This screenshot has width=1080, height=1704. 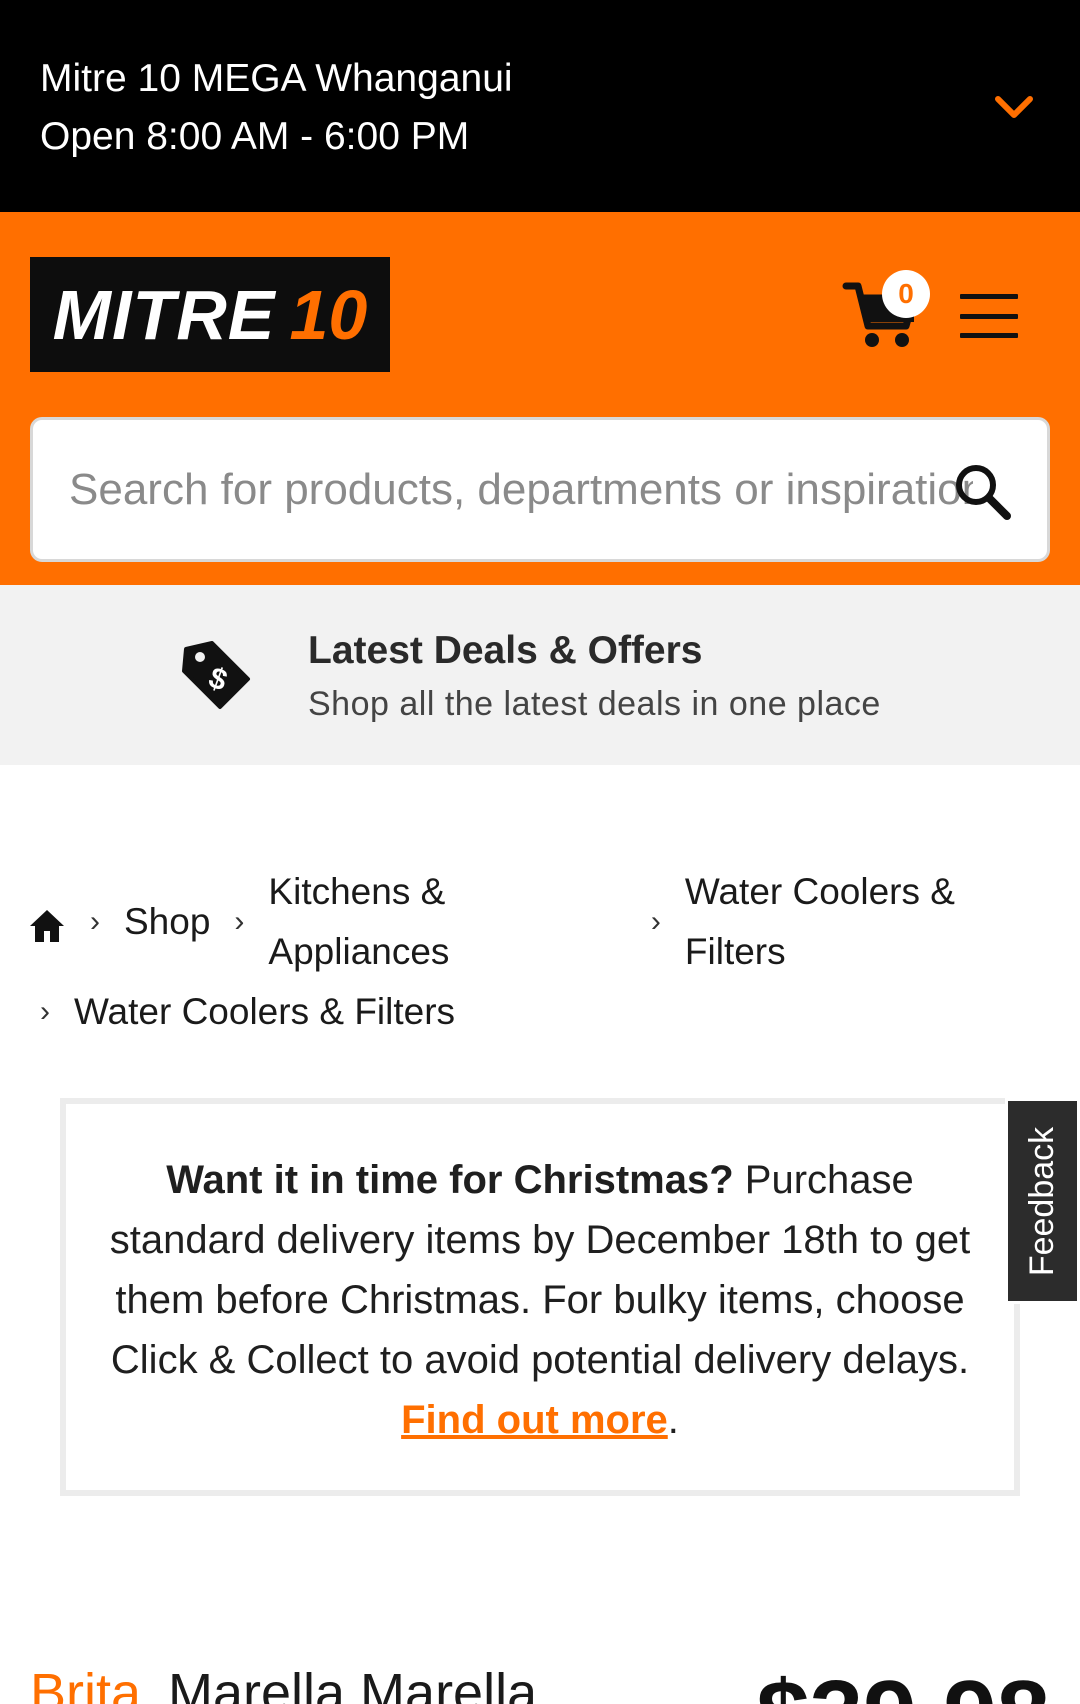 I want to click on mitre10-logo: MITRE 10, so click(x=210, y=314).